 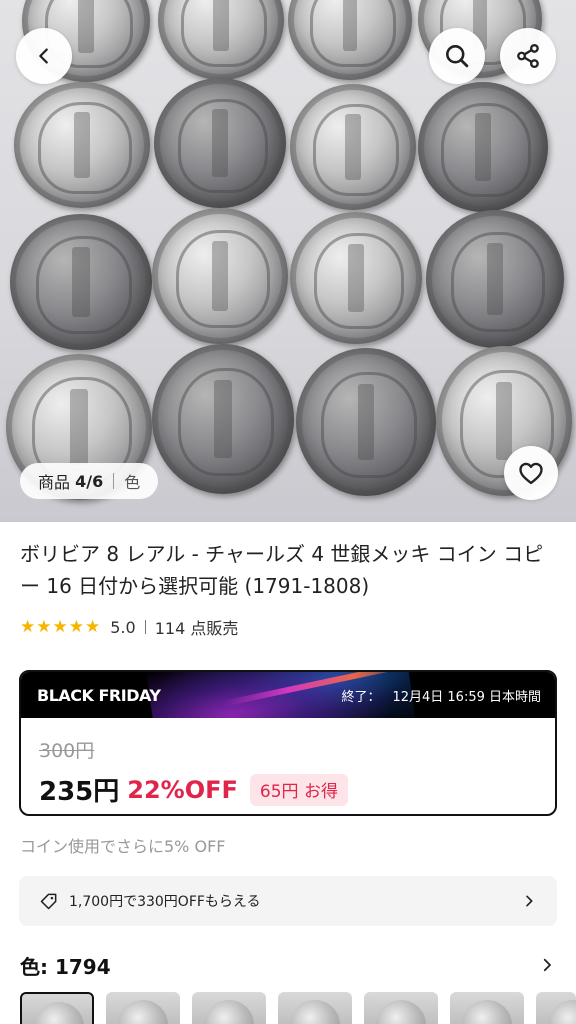 I want to click on star-rating: ★ ★ ★ ★ ★, so click(x=60, y=626).